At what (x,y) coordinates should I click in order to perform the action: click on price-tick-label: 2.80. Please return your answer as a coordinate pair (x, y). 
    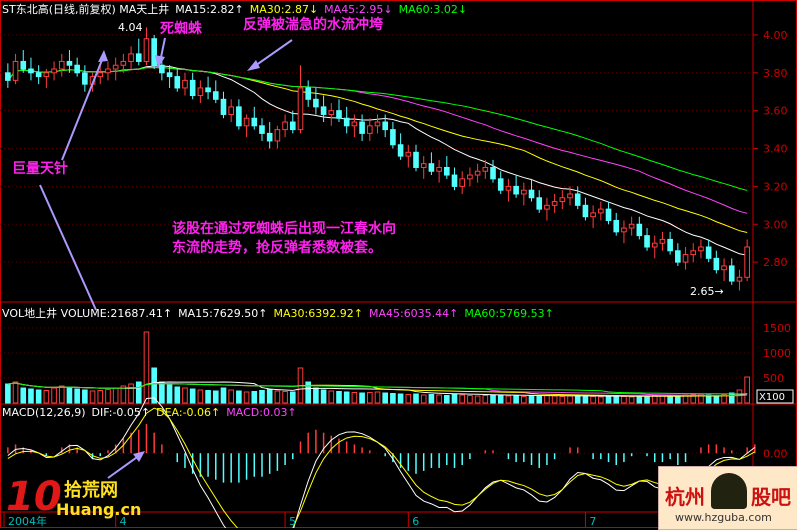
    Looking at the image, I should click on (775, 262).